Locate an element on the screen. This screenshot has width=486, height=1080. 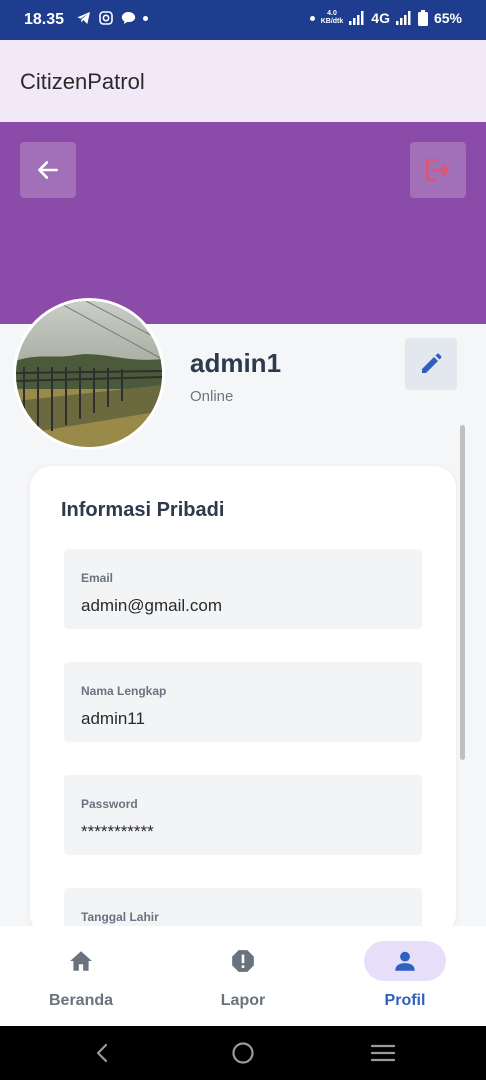
app-title: CitizenPatrol is located at coordinates (82, 81).